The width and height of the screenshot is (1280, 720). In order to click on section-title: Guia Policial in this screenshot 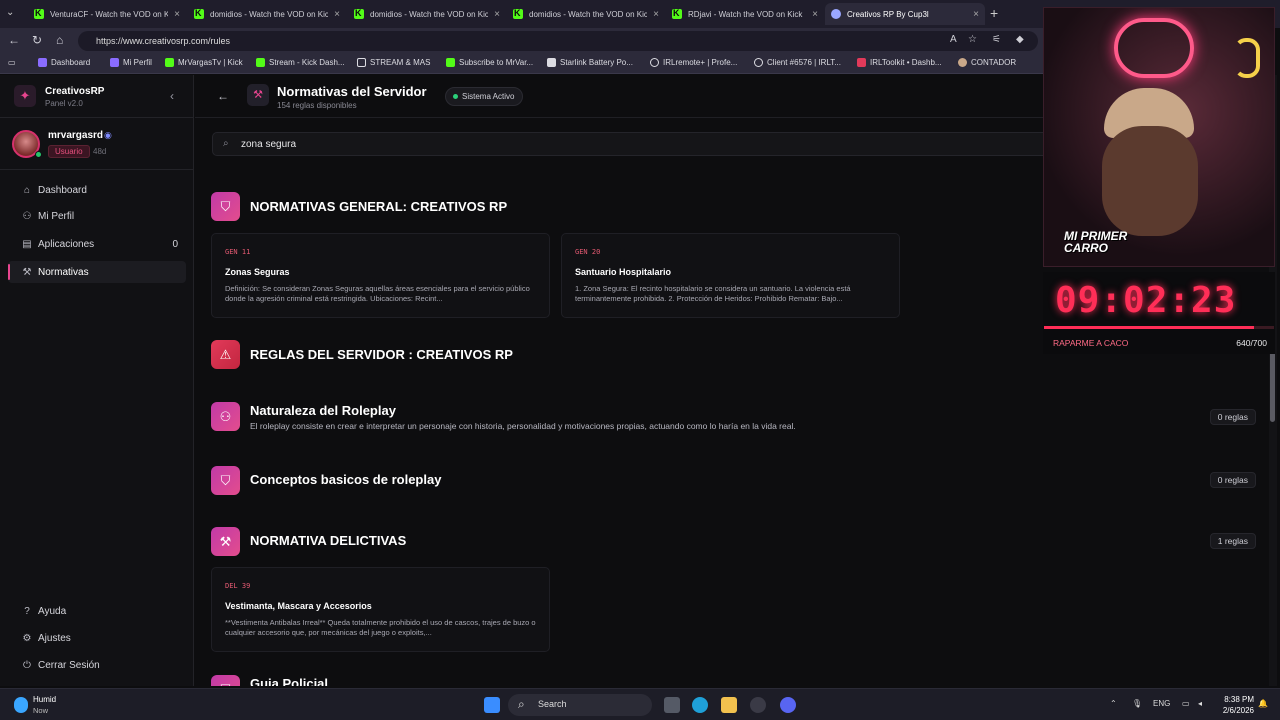, I will do `click(289, 681)`.